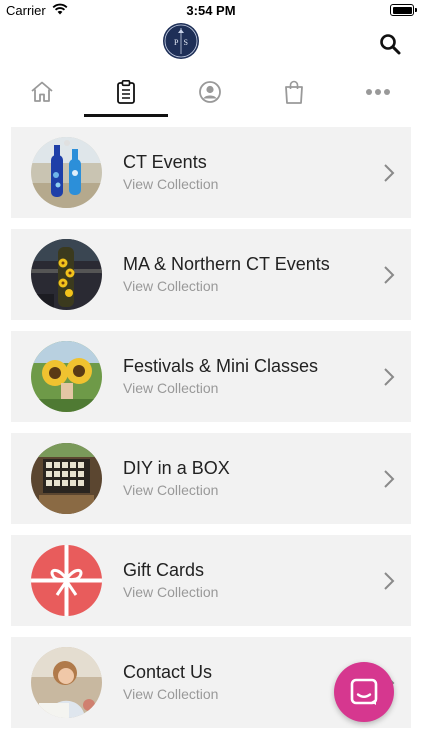  I want to click on tab-account, so click(210, 92).